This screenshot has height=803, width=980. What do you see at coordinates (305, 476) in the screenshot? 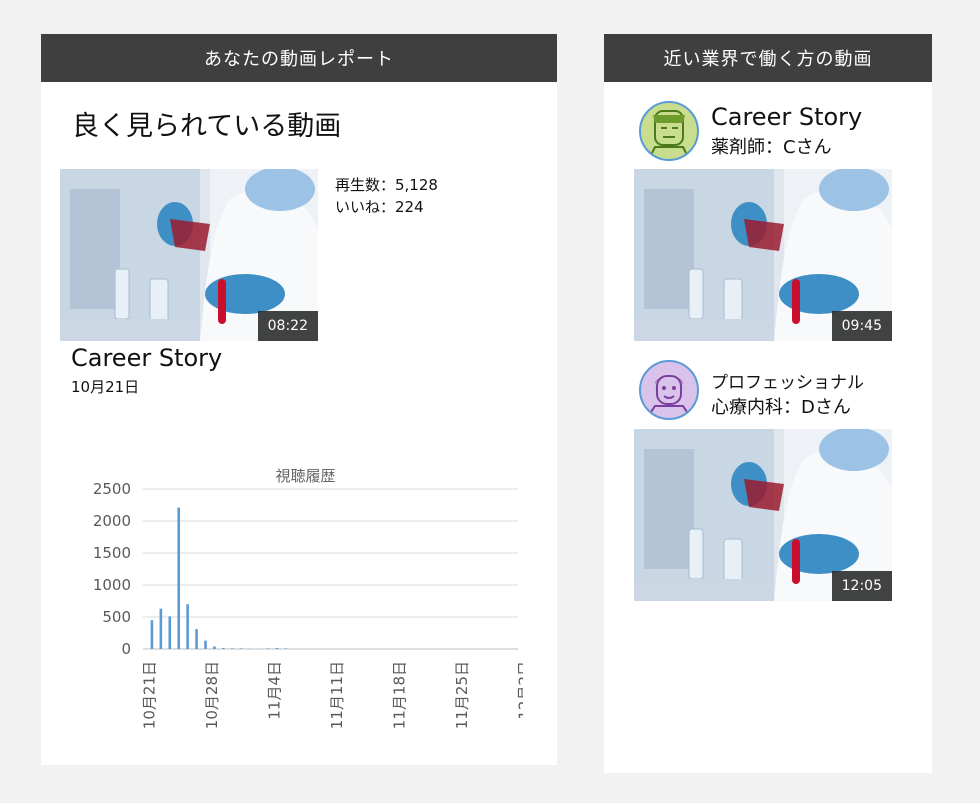
I see `chart-title: 視聴履歴` at bounding box center [305, 476].